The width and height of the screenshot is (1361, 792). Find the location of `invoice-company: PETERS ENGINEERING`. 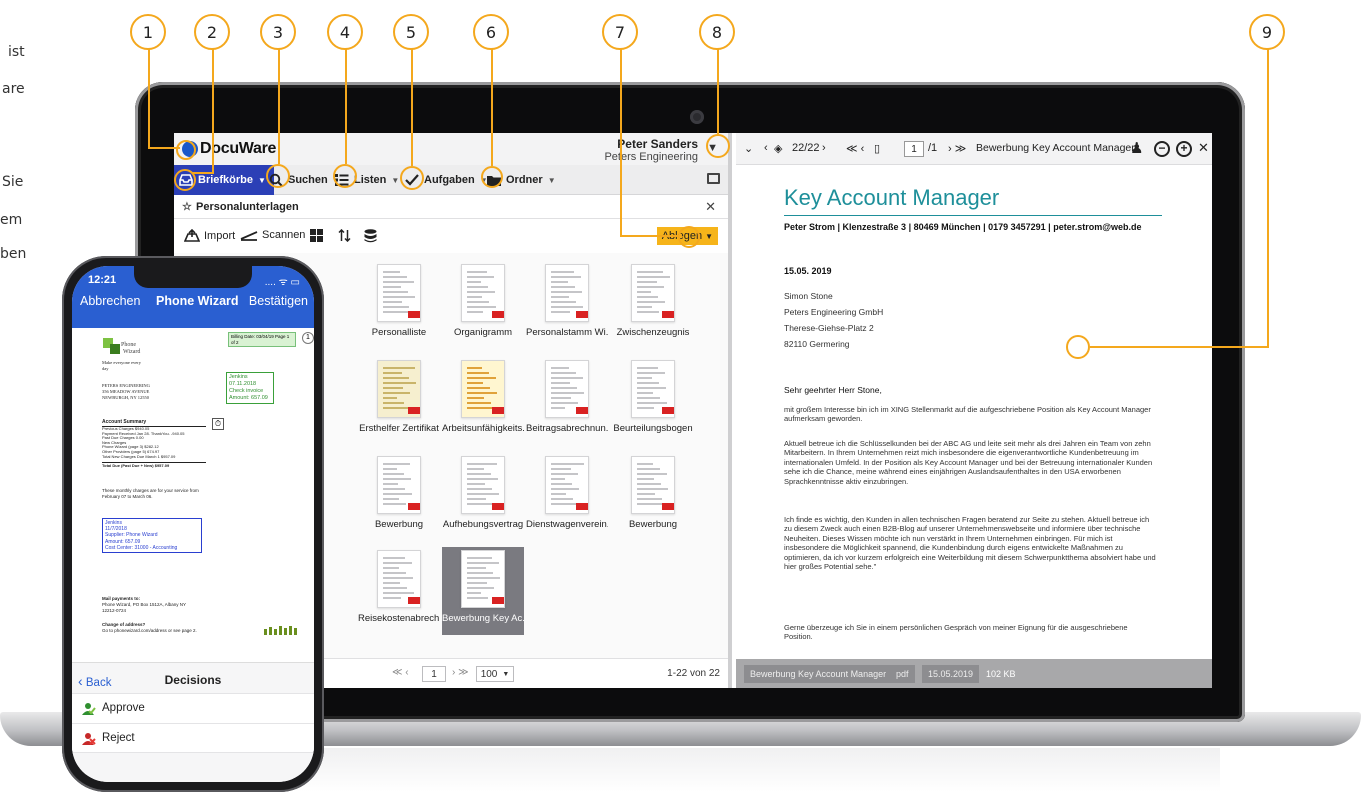

invoice-company: PETERS ENGINEERING is located at coordinates (126, 385).